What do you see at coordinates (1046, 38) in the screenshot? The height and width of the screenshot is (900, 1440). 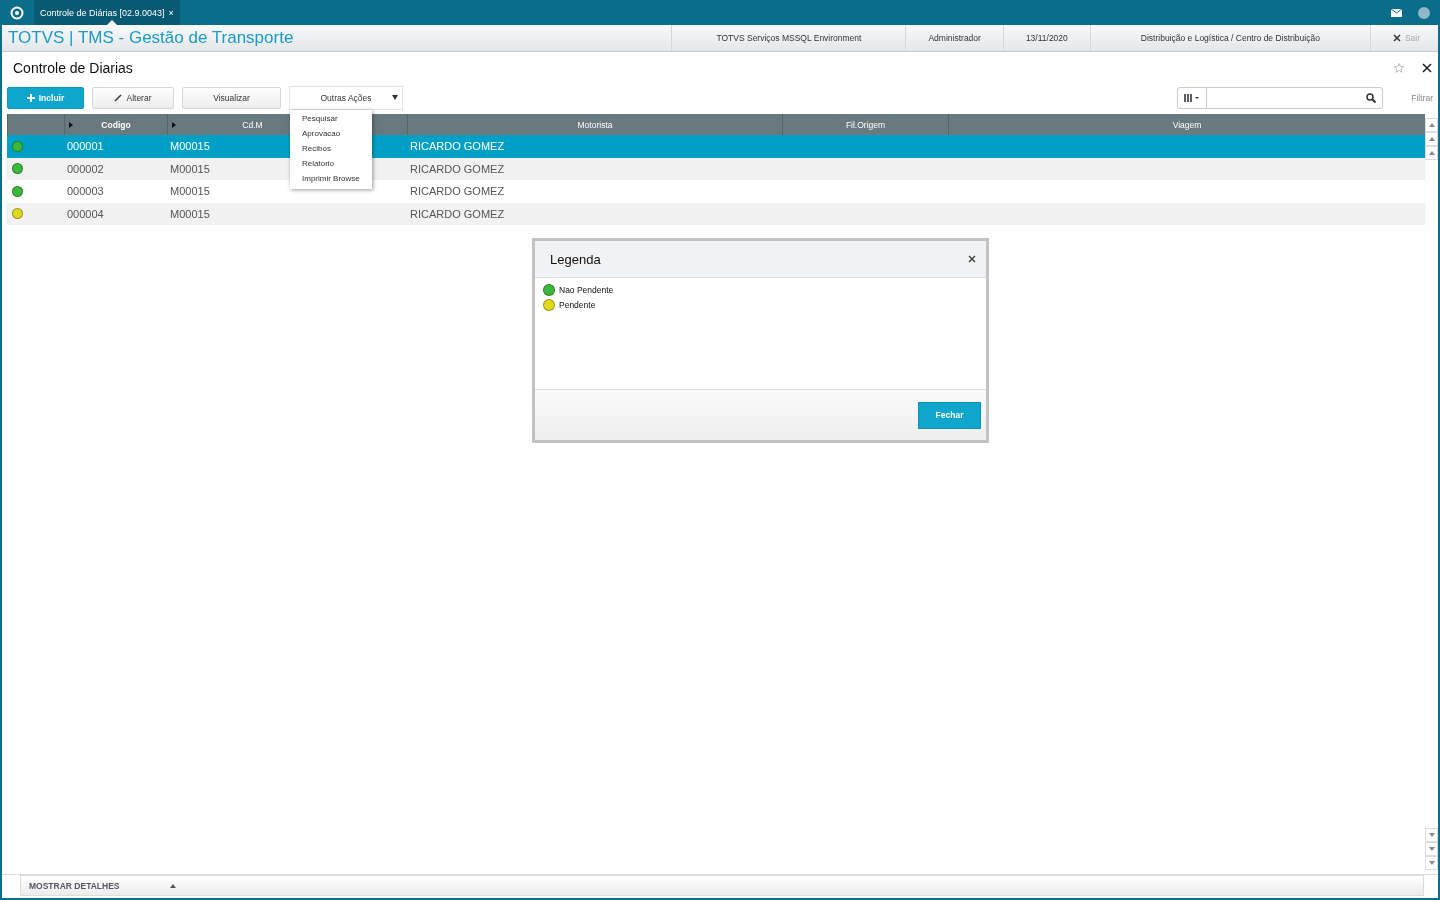 I see `date-label: 13/11/2020` at bounding box center [1046, 38].